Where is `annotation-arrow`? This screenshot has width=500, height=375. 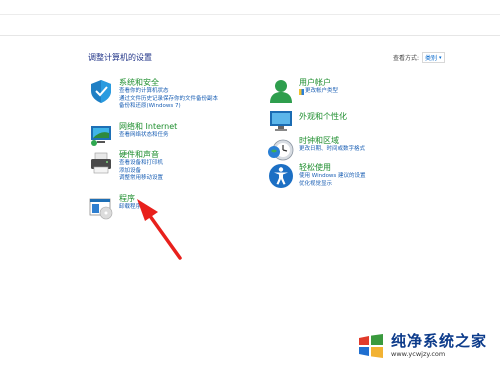
annotation-arrow is located at coordinates (159, 229).